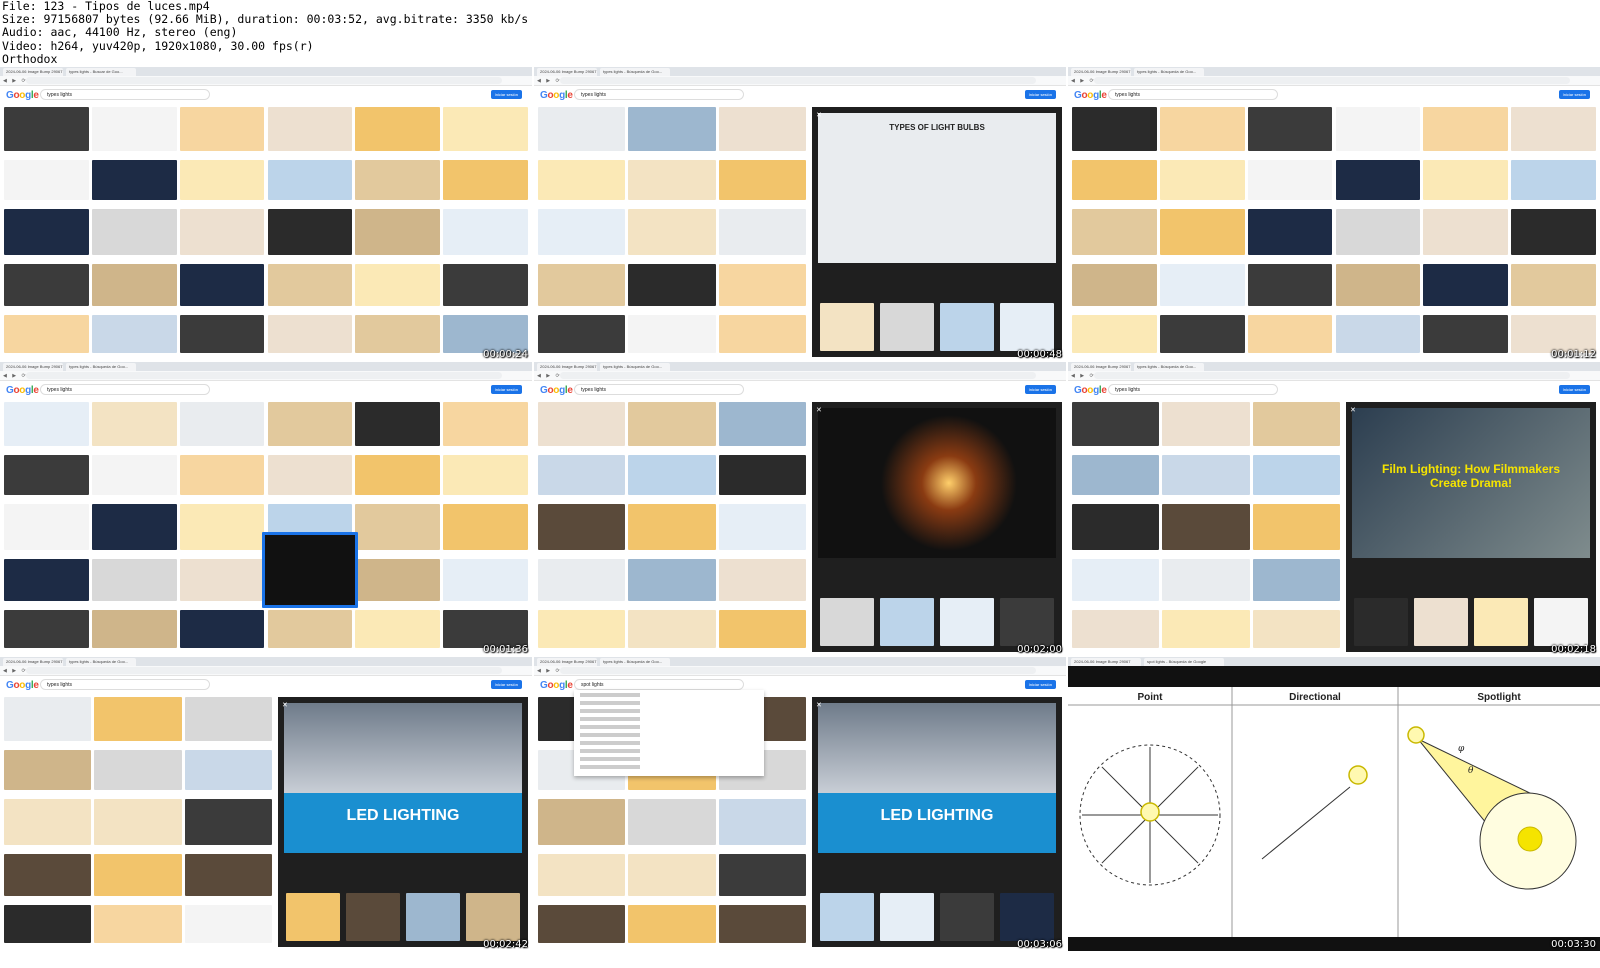 The image size is (1600, 968). Describe the element at coordinates (15, 81) in the screenshot. I see `nav-arrows-icon: ◀ ▶ ⟳` at that location.